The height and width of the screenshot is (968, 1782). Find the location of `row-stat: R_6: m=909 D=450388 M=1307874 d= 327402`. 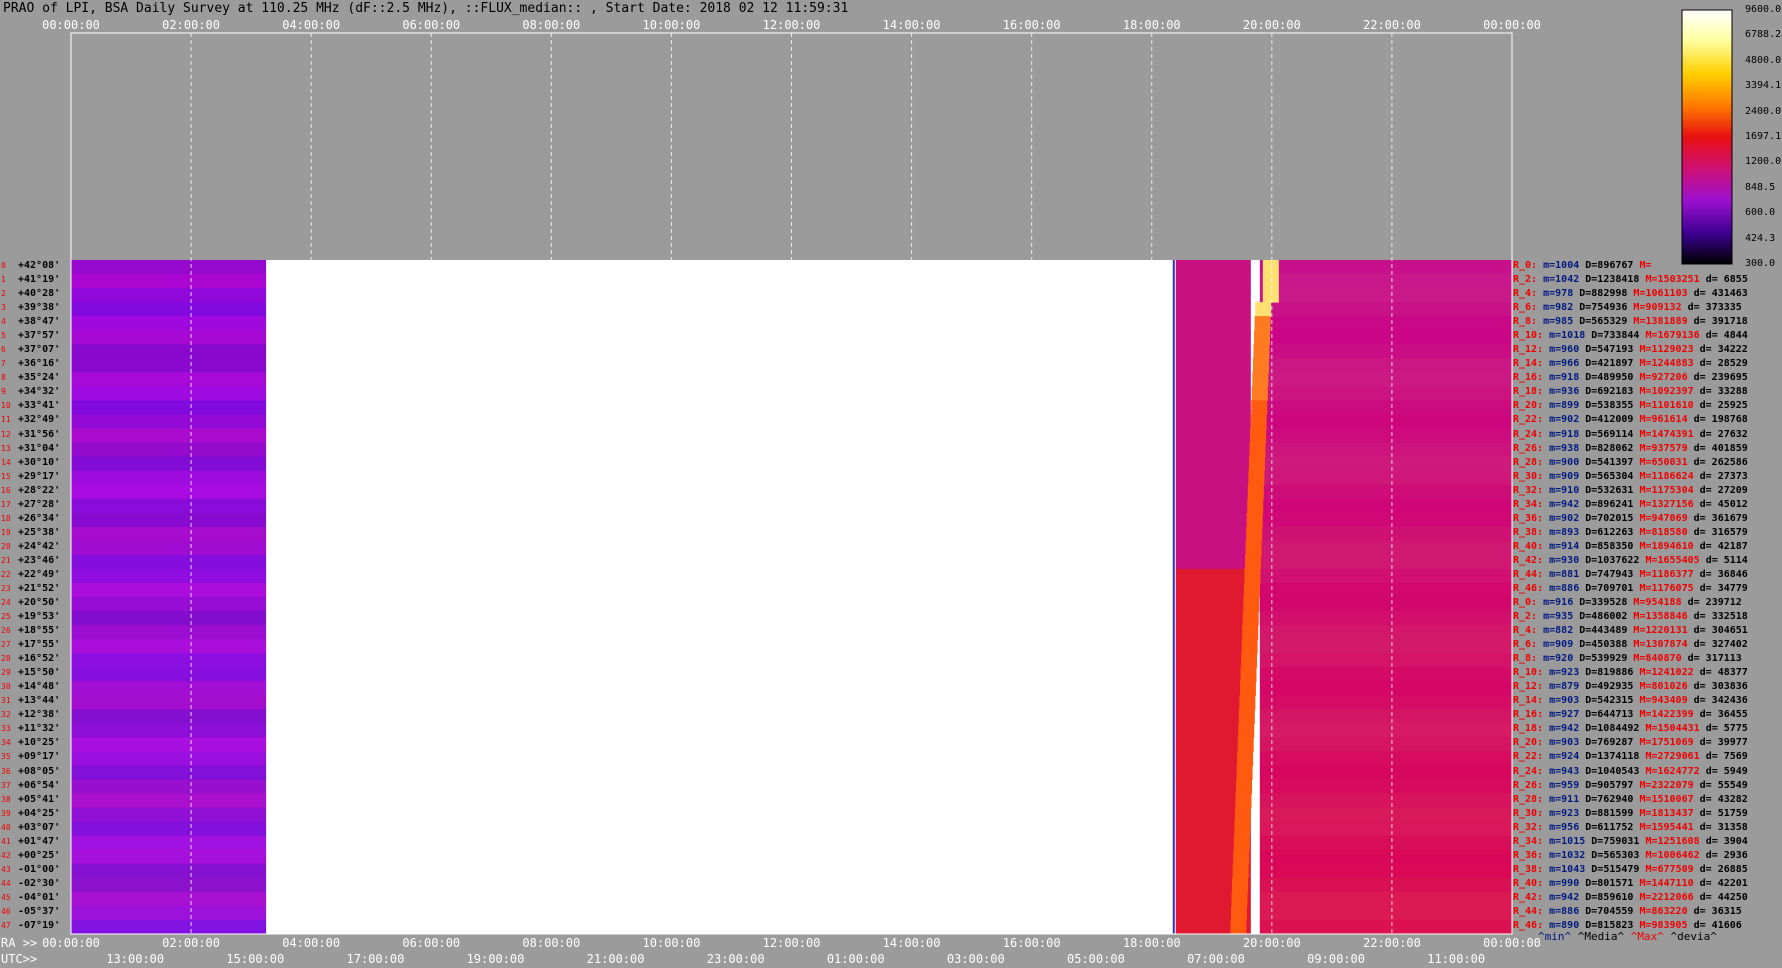

row-stat: R_6: m=909 D=450388 M=1307874 d= 327402 is located at coordinates (1630, 645).